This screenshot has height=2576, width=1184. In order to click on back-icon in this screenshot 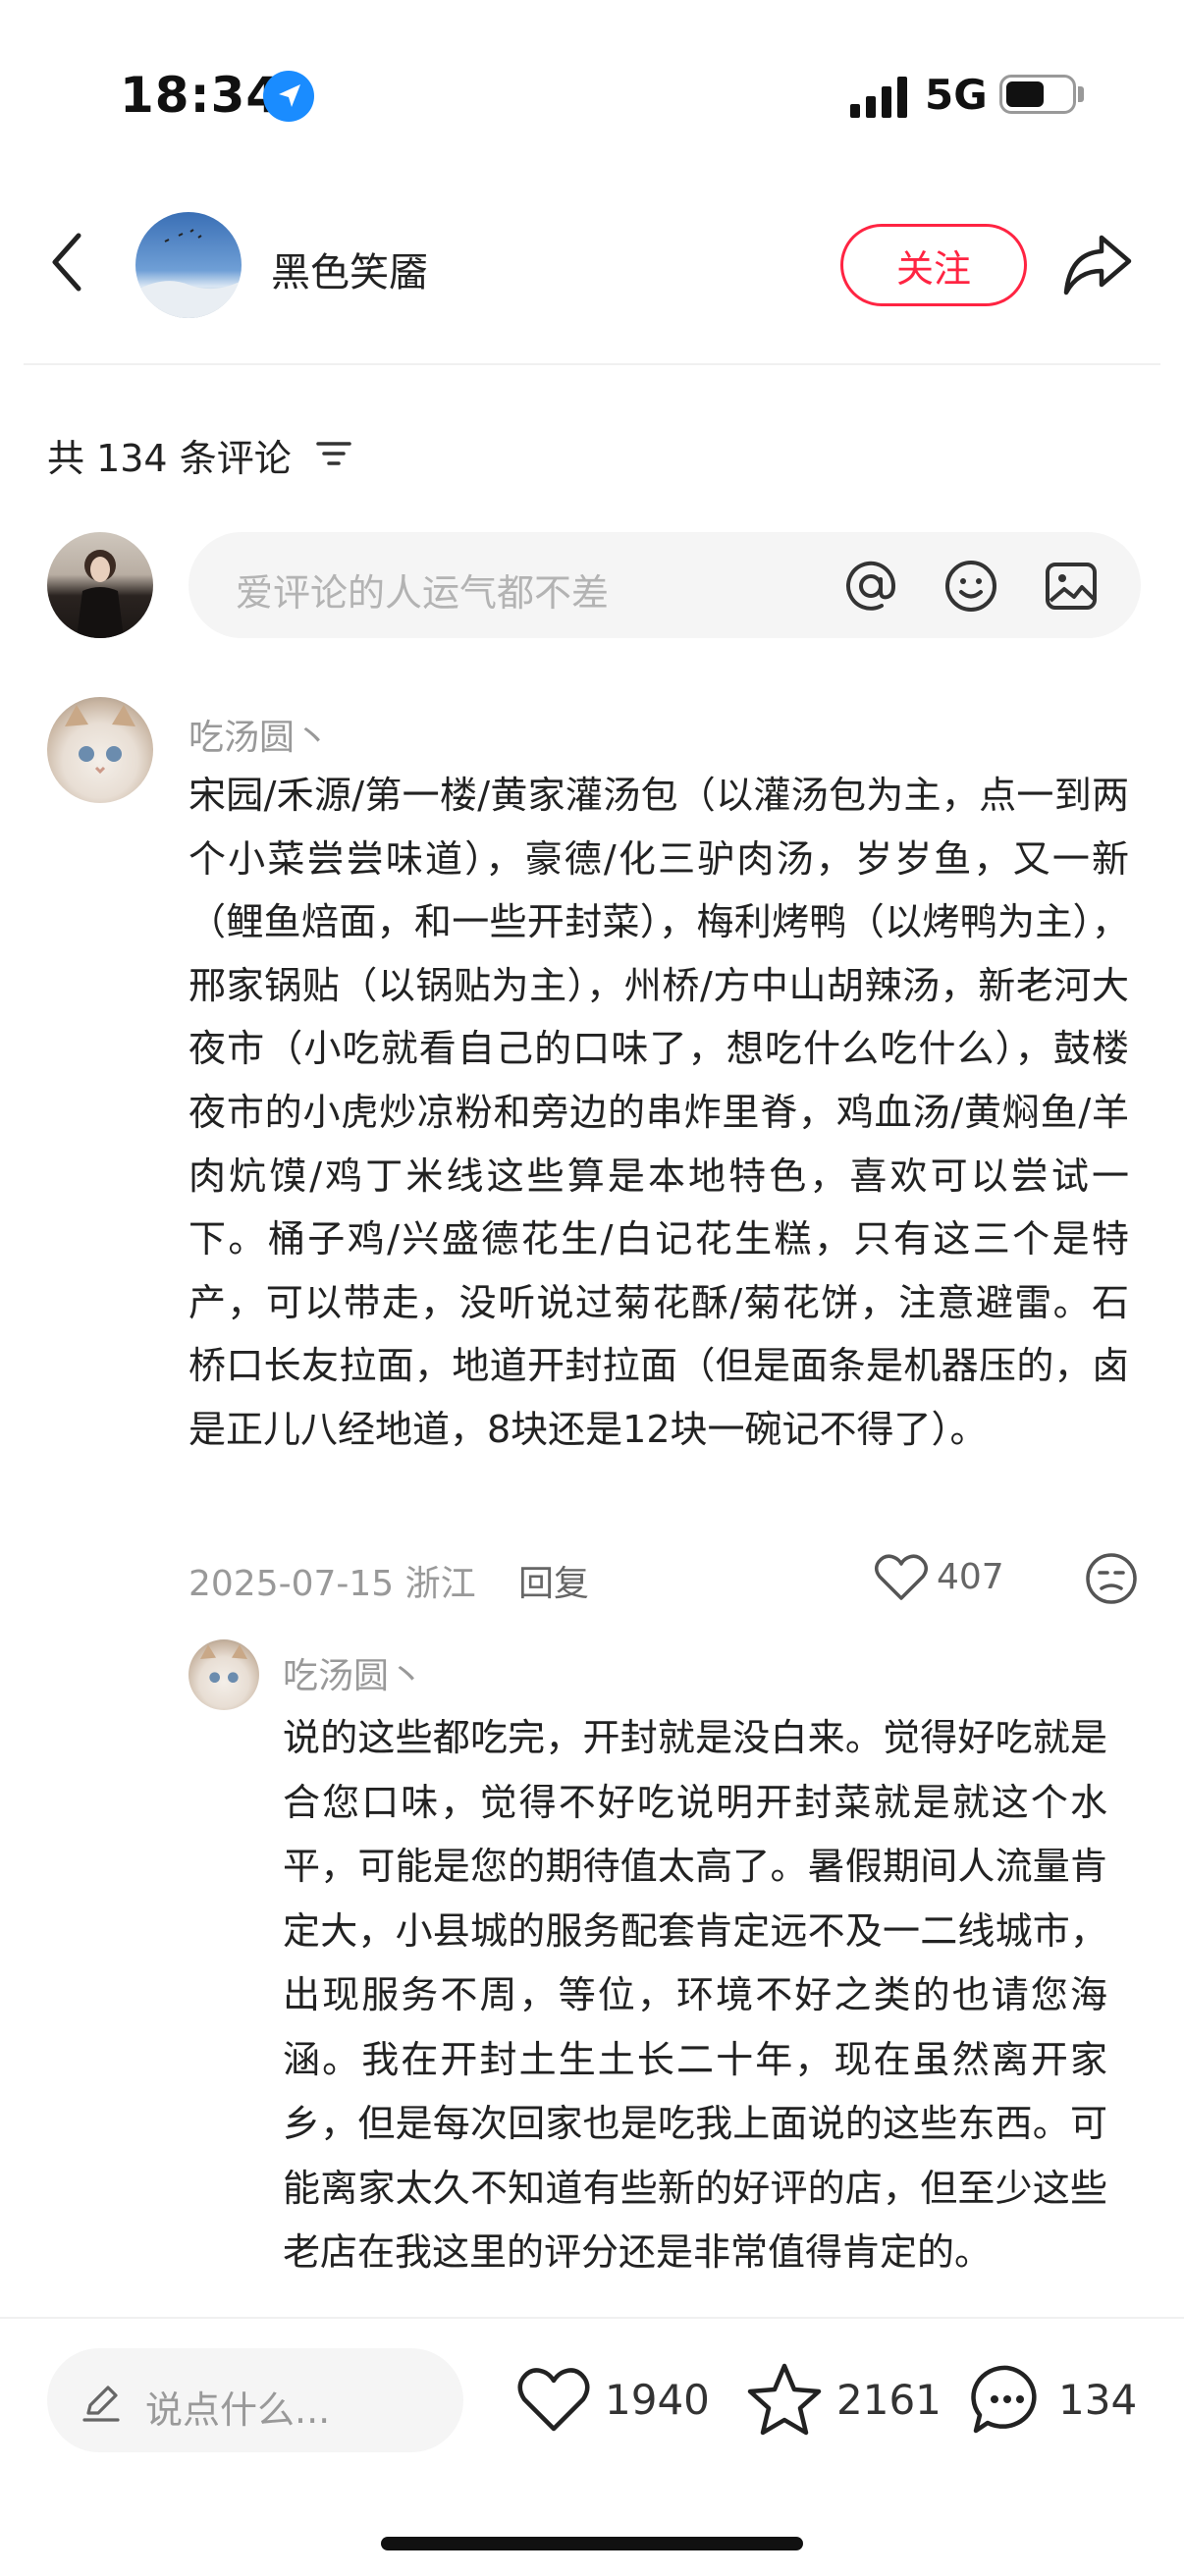, I will do `click(68, 262)`.